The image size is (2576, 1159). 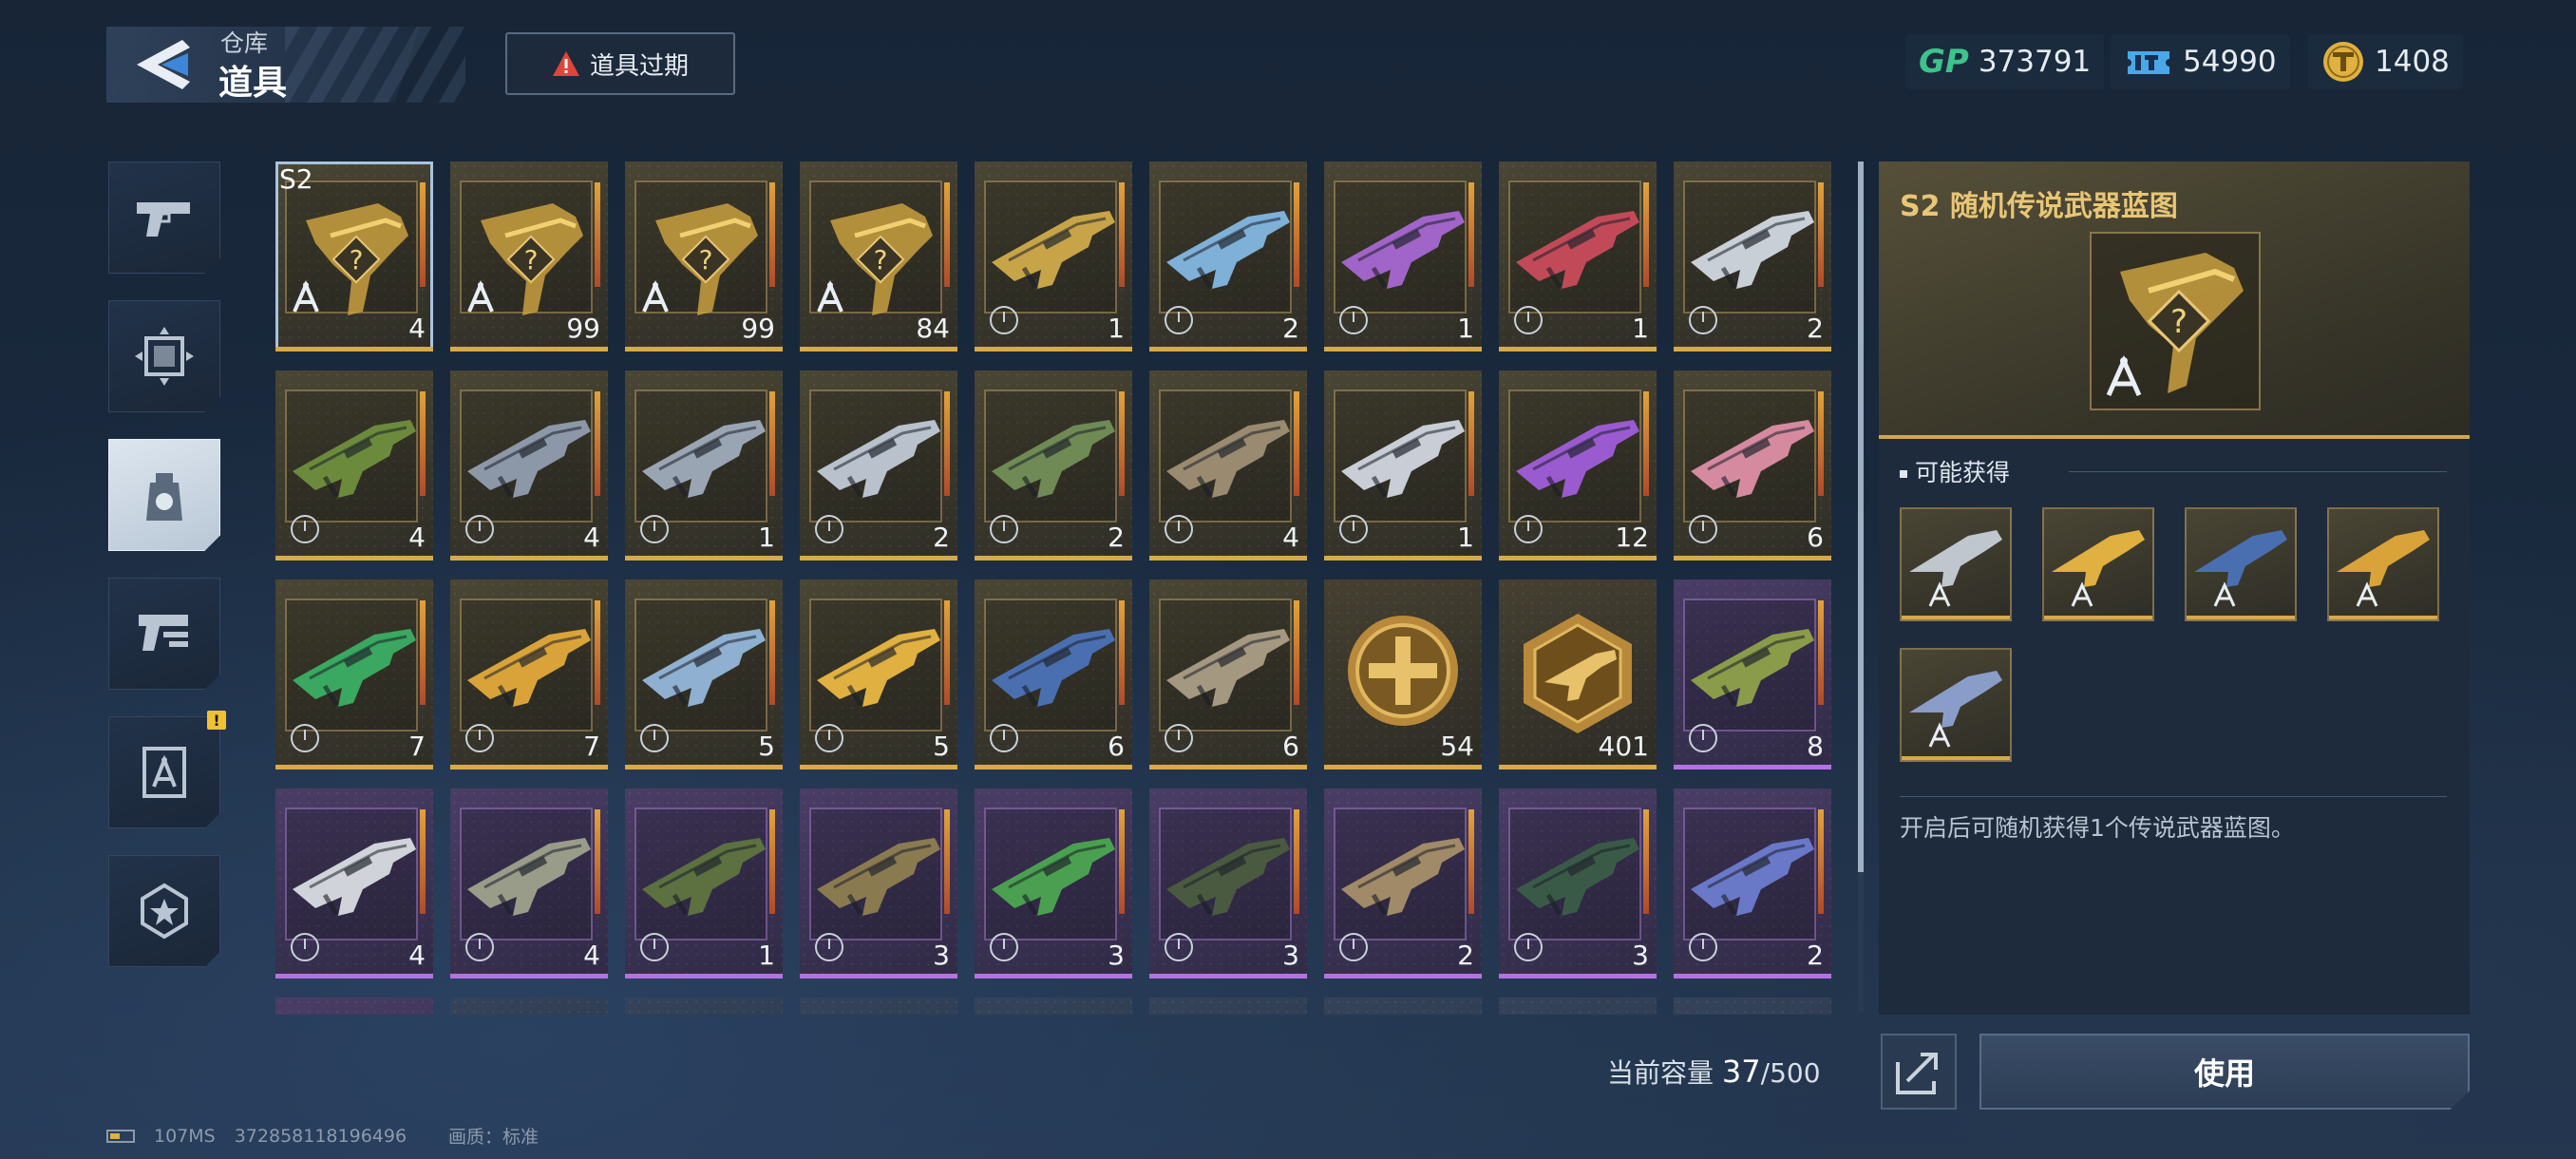 I want to click on inventory-slot: ? S2 4, so click(x=354, y=257).